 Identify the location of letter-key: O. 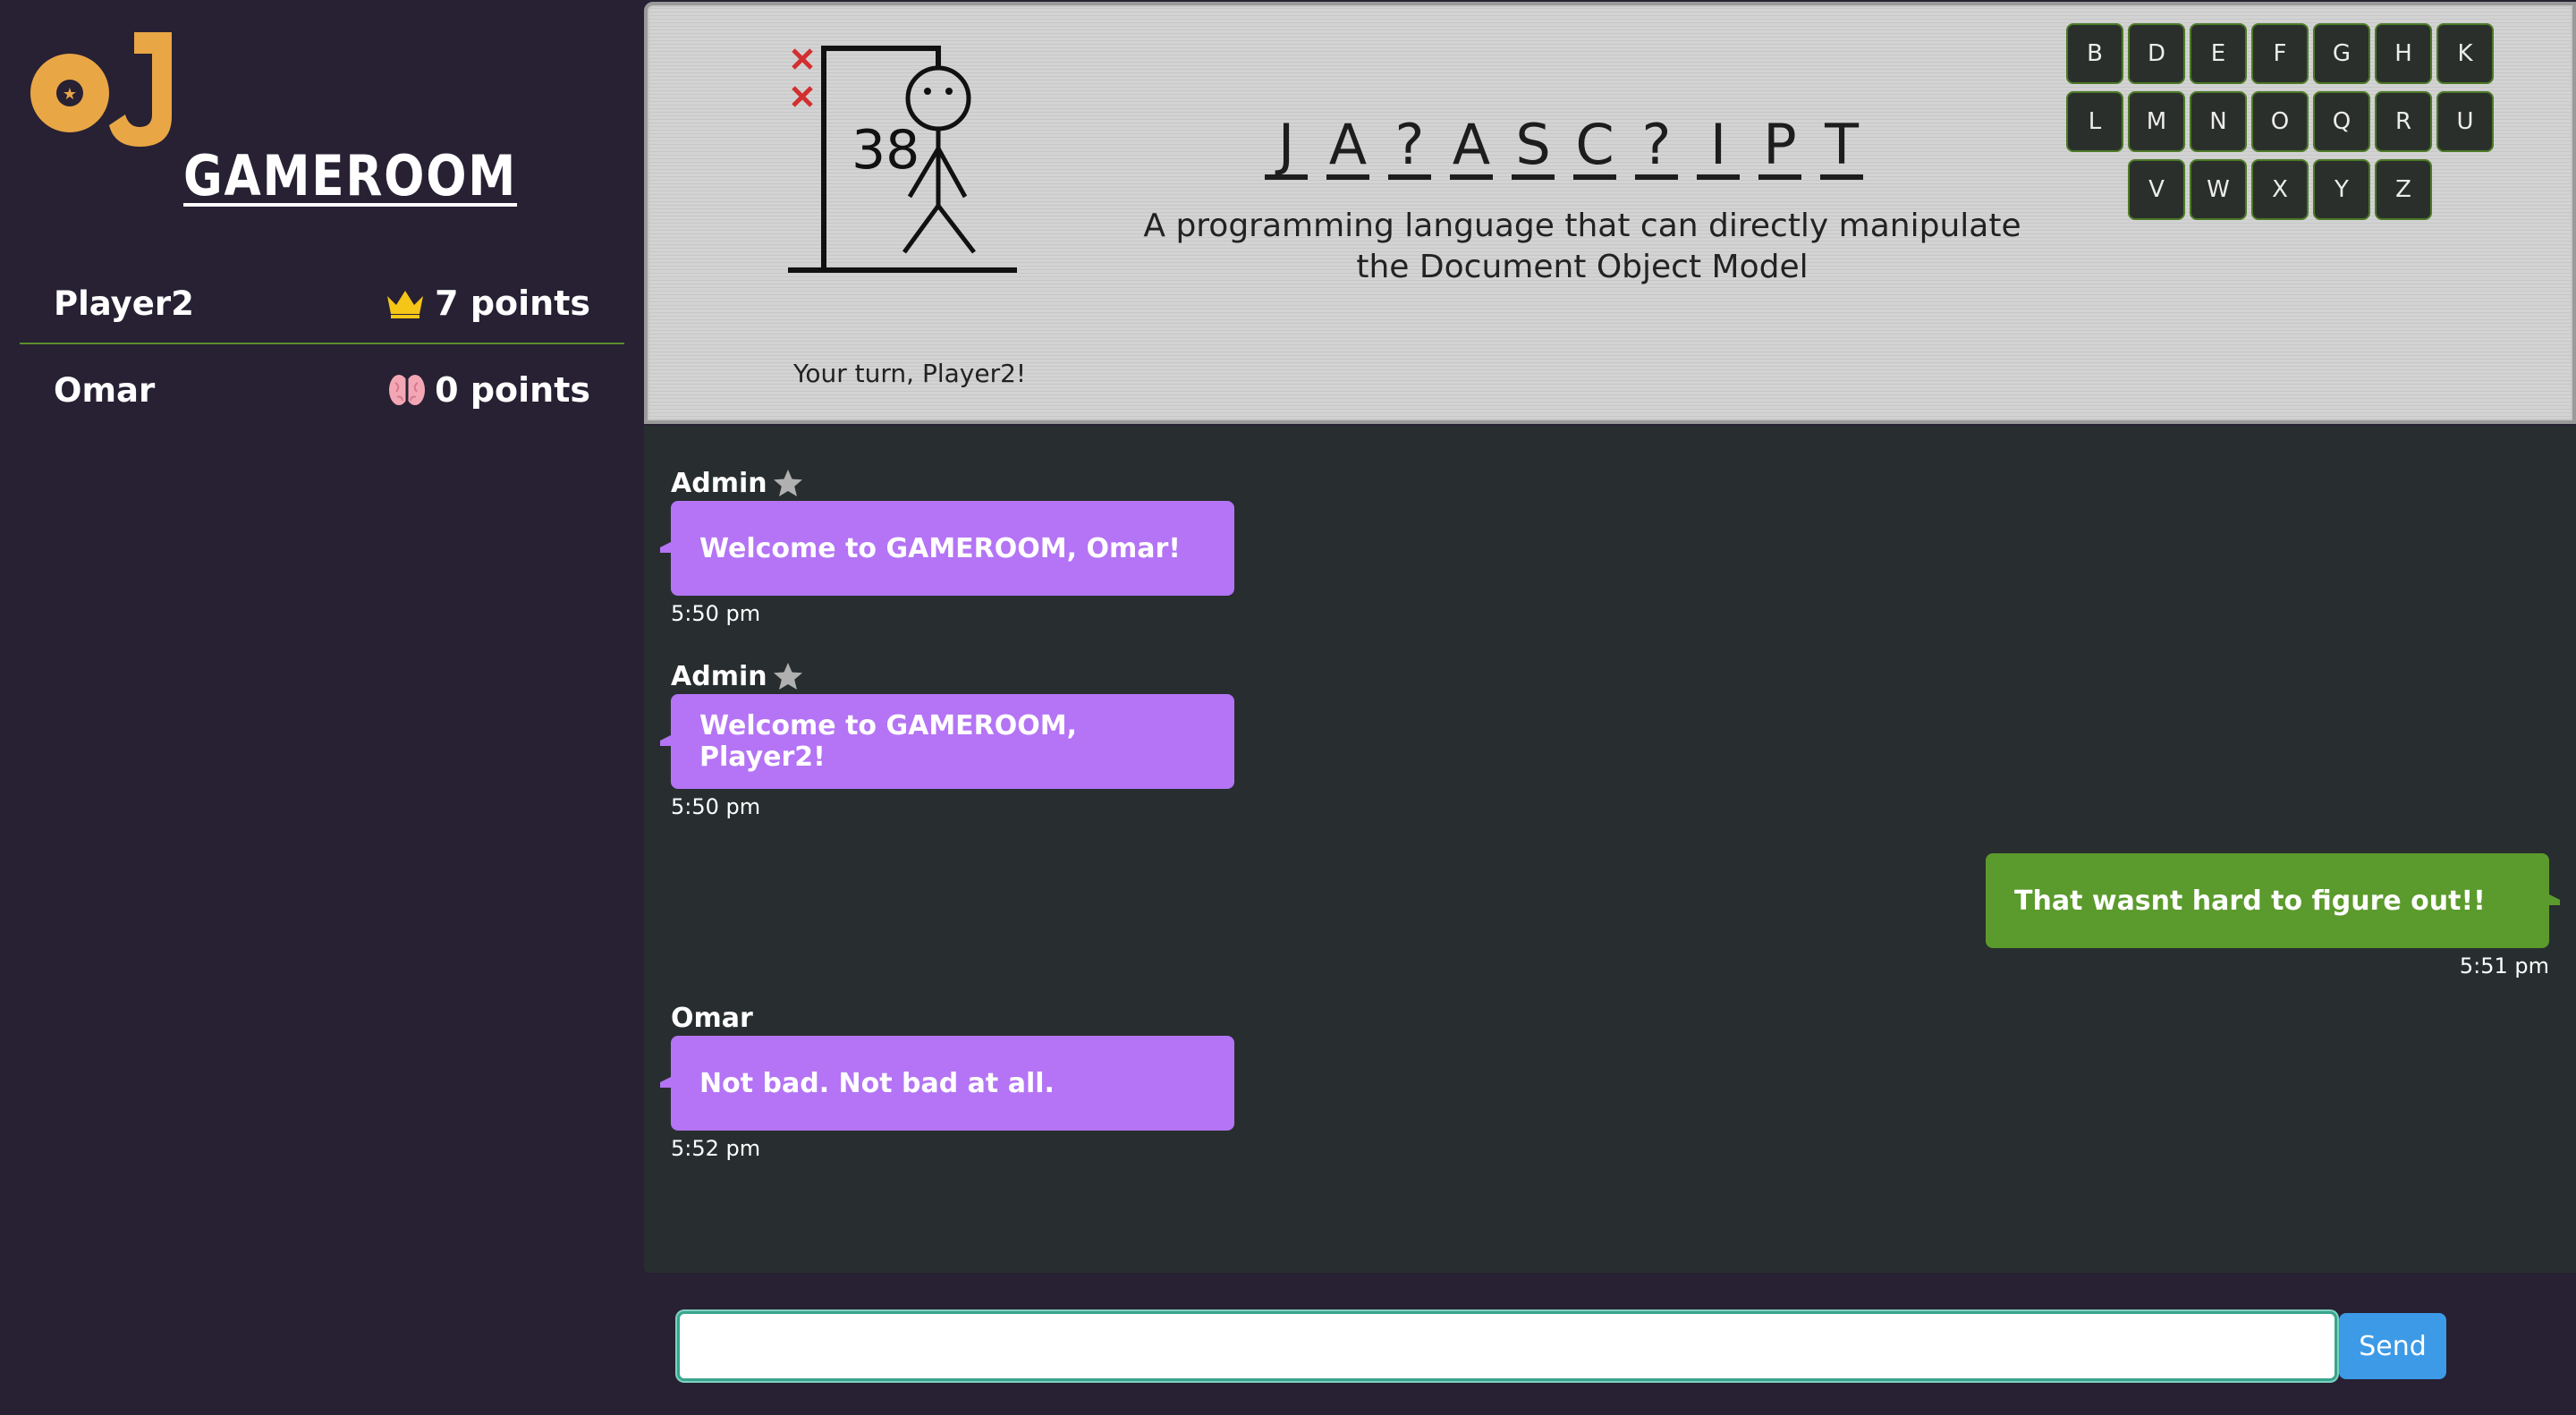
(2280, 121).